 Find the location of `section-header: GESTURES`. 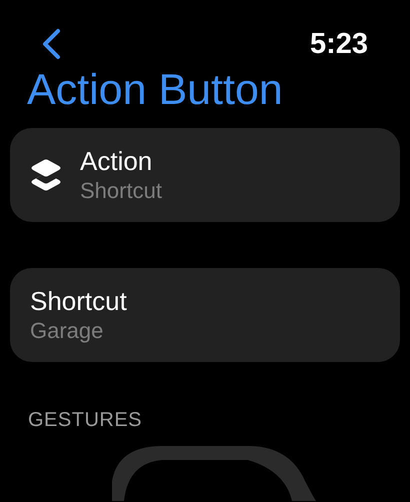

section-header: GESTURES is located at coordinates (85, 420).